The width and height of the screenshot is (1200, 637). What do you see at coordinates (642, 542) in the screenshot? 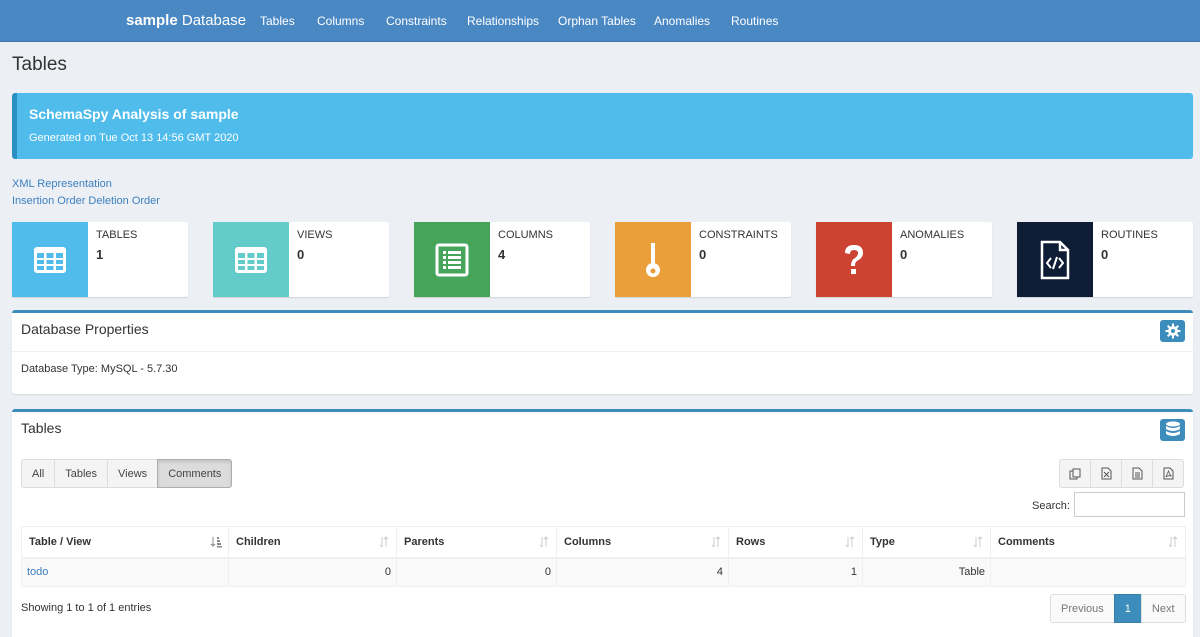
I see `column-header-columns: Columns` at bounding box center [642, 542].